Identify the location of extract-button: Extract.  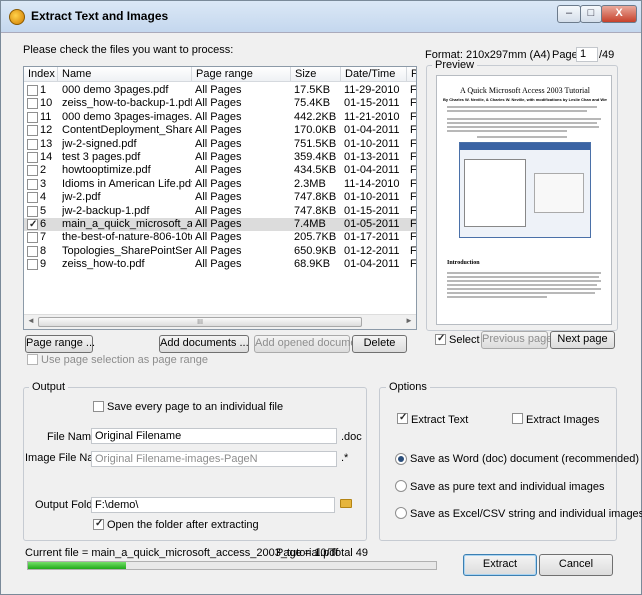
(500, 565).